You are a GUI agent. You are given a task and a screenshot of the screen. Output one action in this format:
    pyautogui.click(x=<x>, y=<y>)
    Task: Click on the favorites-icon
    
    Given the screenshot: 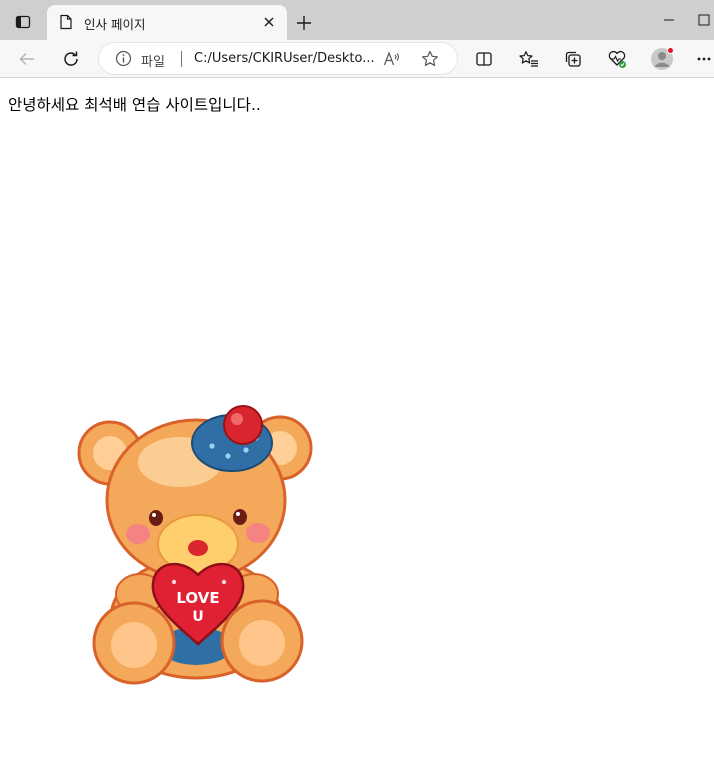 What is the action you would take?
    pyautogui.click(x=528, y=59)
    